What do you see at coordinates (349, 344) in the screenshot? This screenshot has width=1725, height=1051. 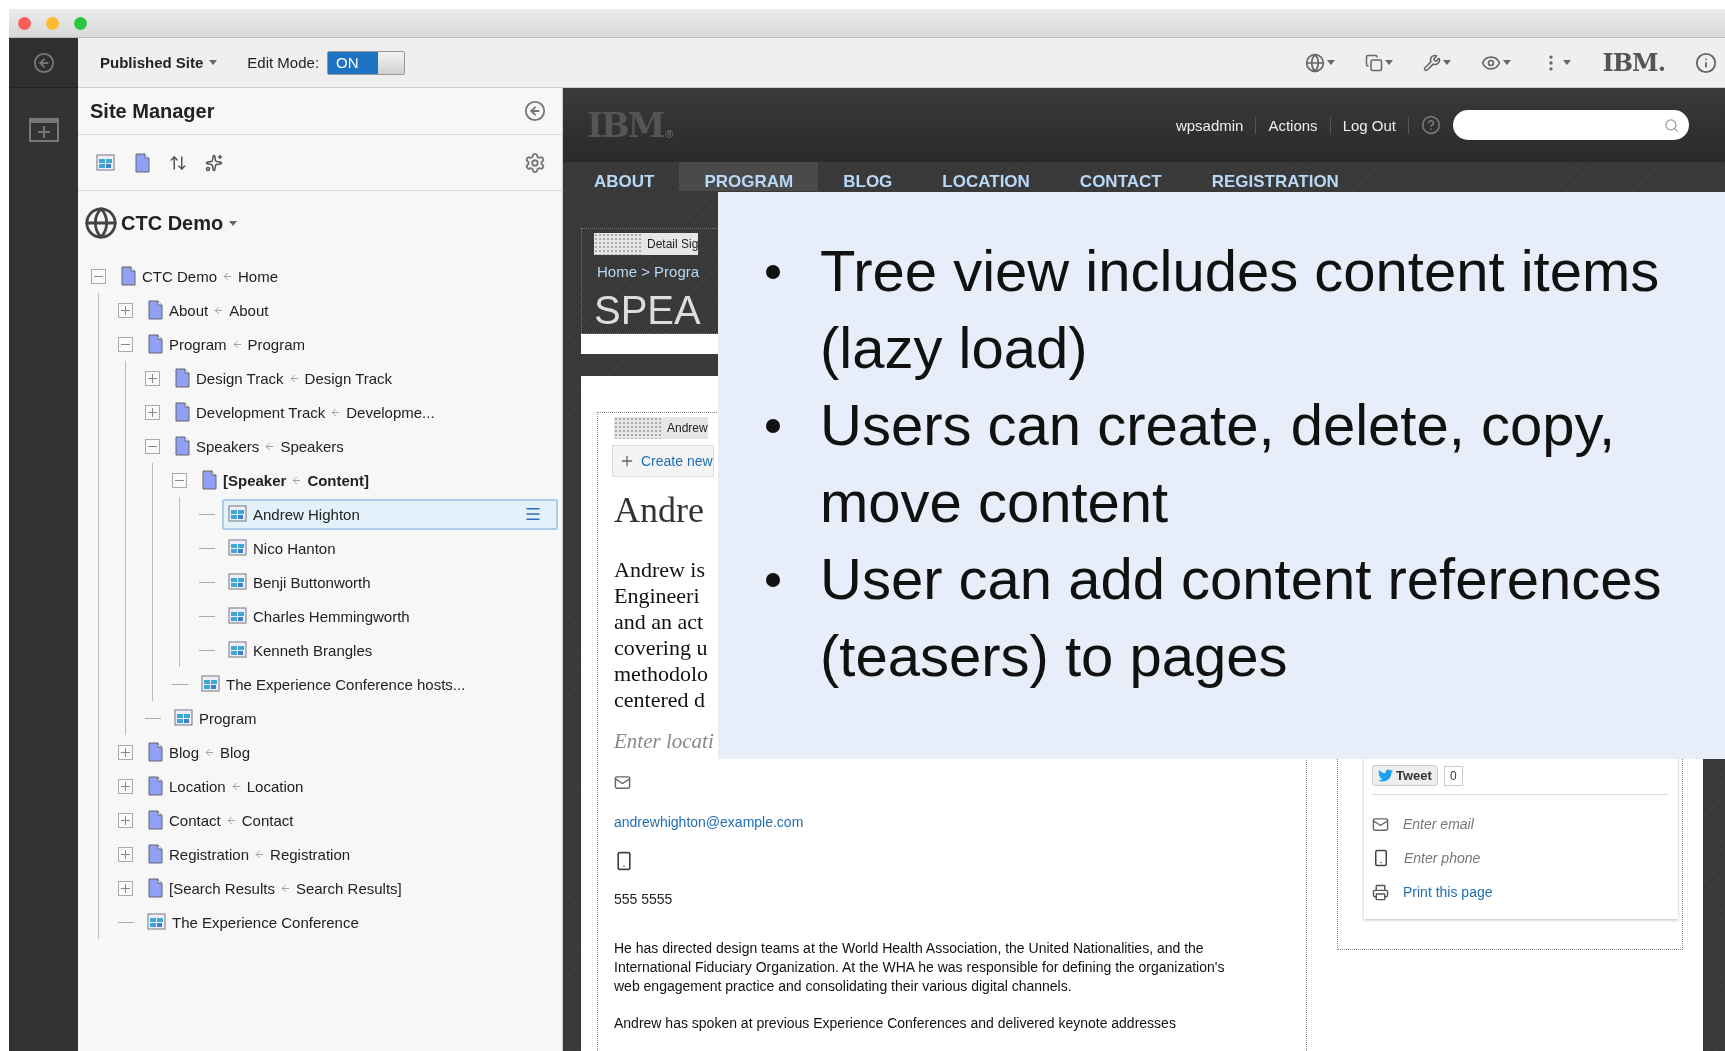 I see `tree-item: Program Program` at bounding box center [349, 344].